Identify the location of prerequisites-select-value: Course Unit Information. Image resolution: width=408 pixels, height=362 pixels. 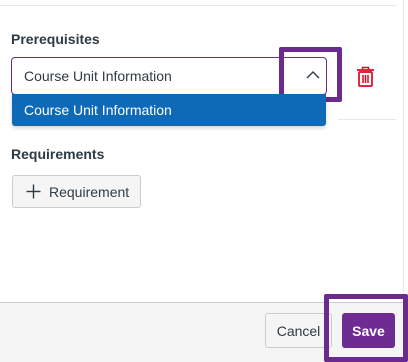
(98, 76).